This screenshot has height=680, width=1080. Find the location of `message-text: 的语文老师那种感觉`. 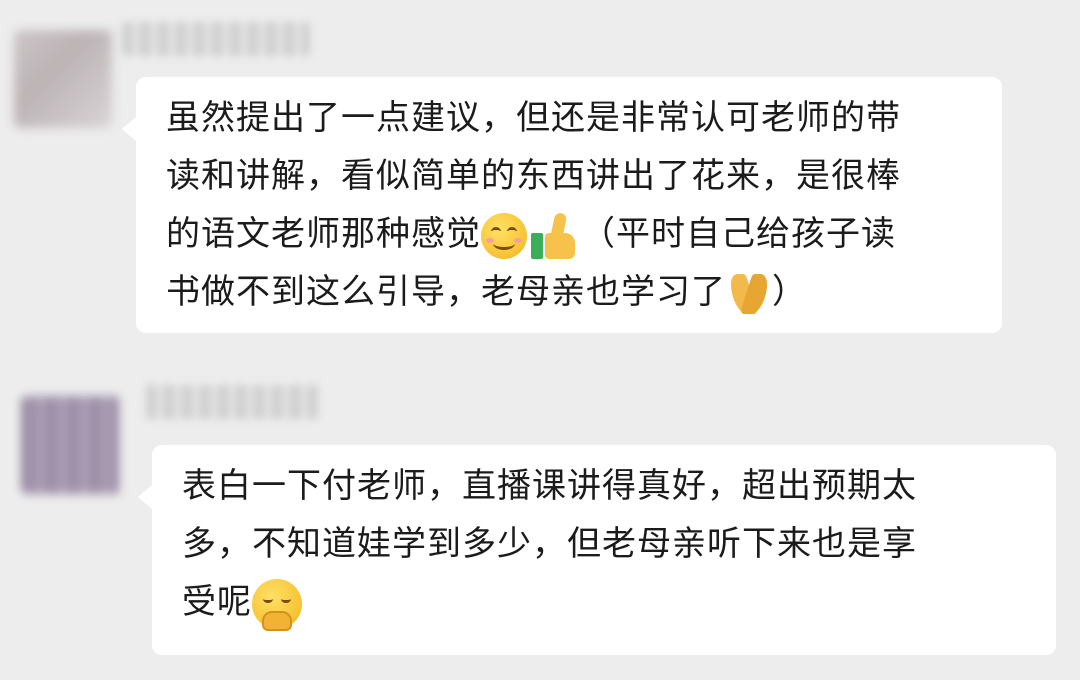

message-text: 的语文老师那种感觉 is located at coordinates (323, 234).